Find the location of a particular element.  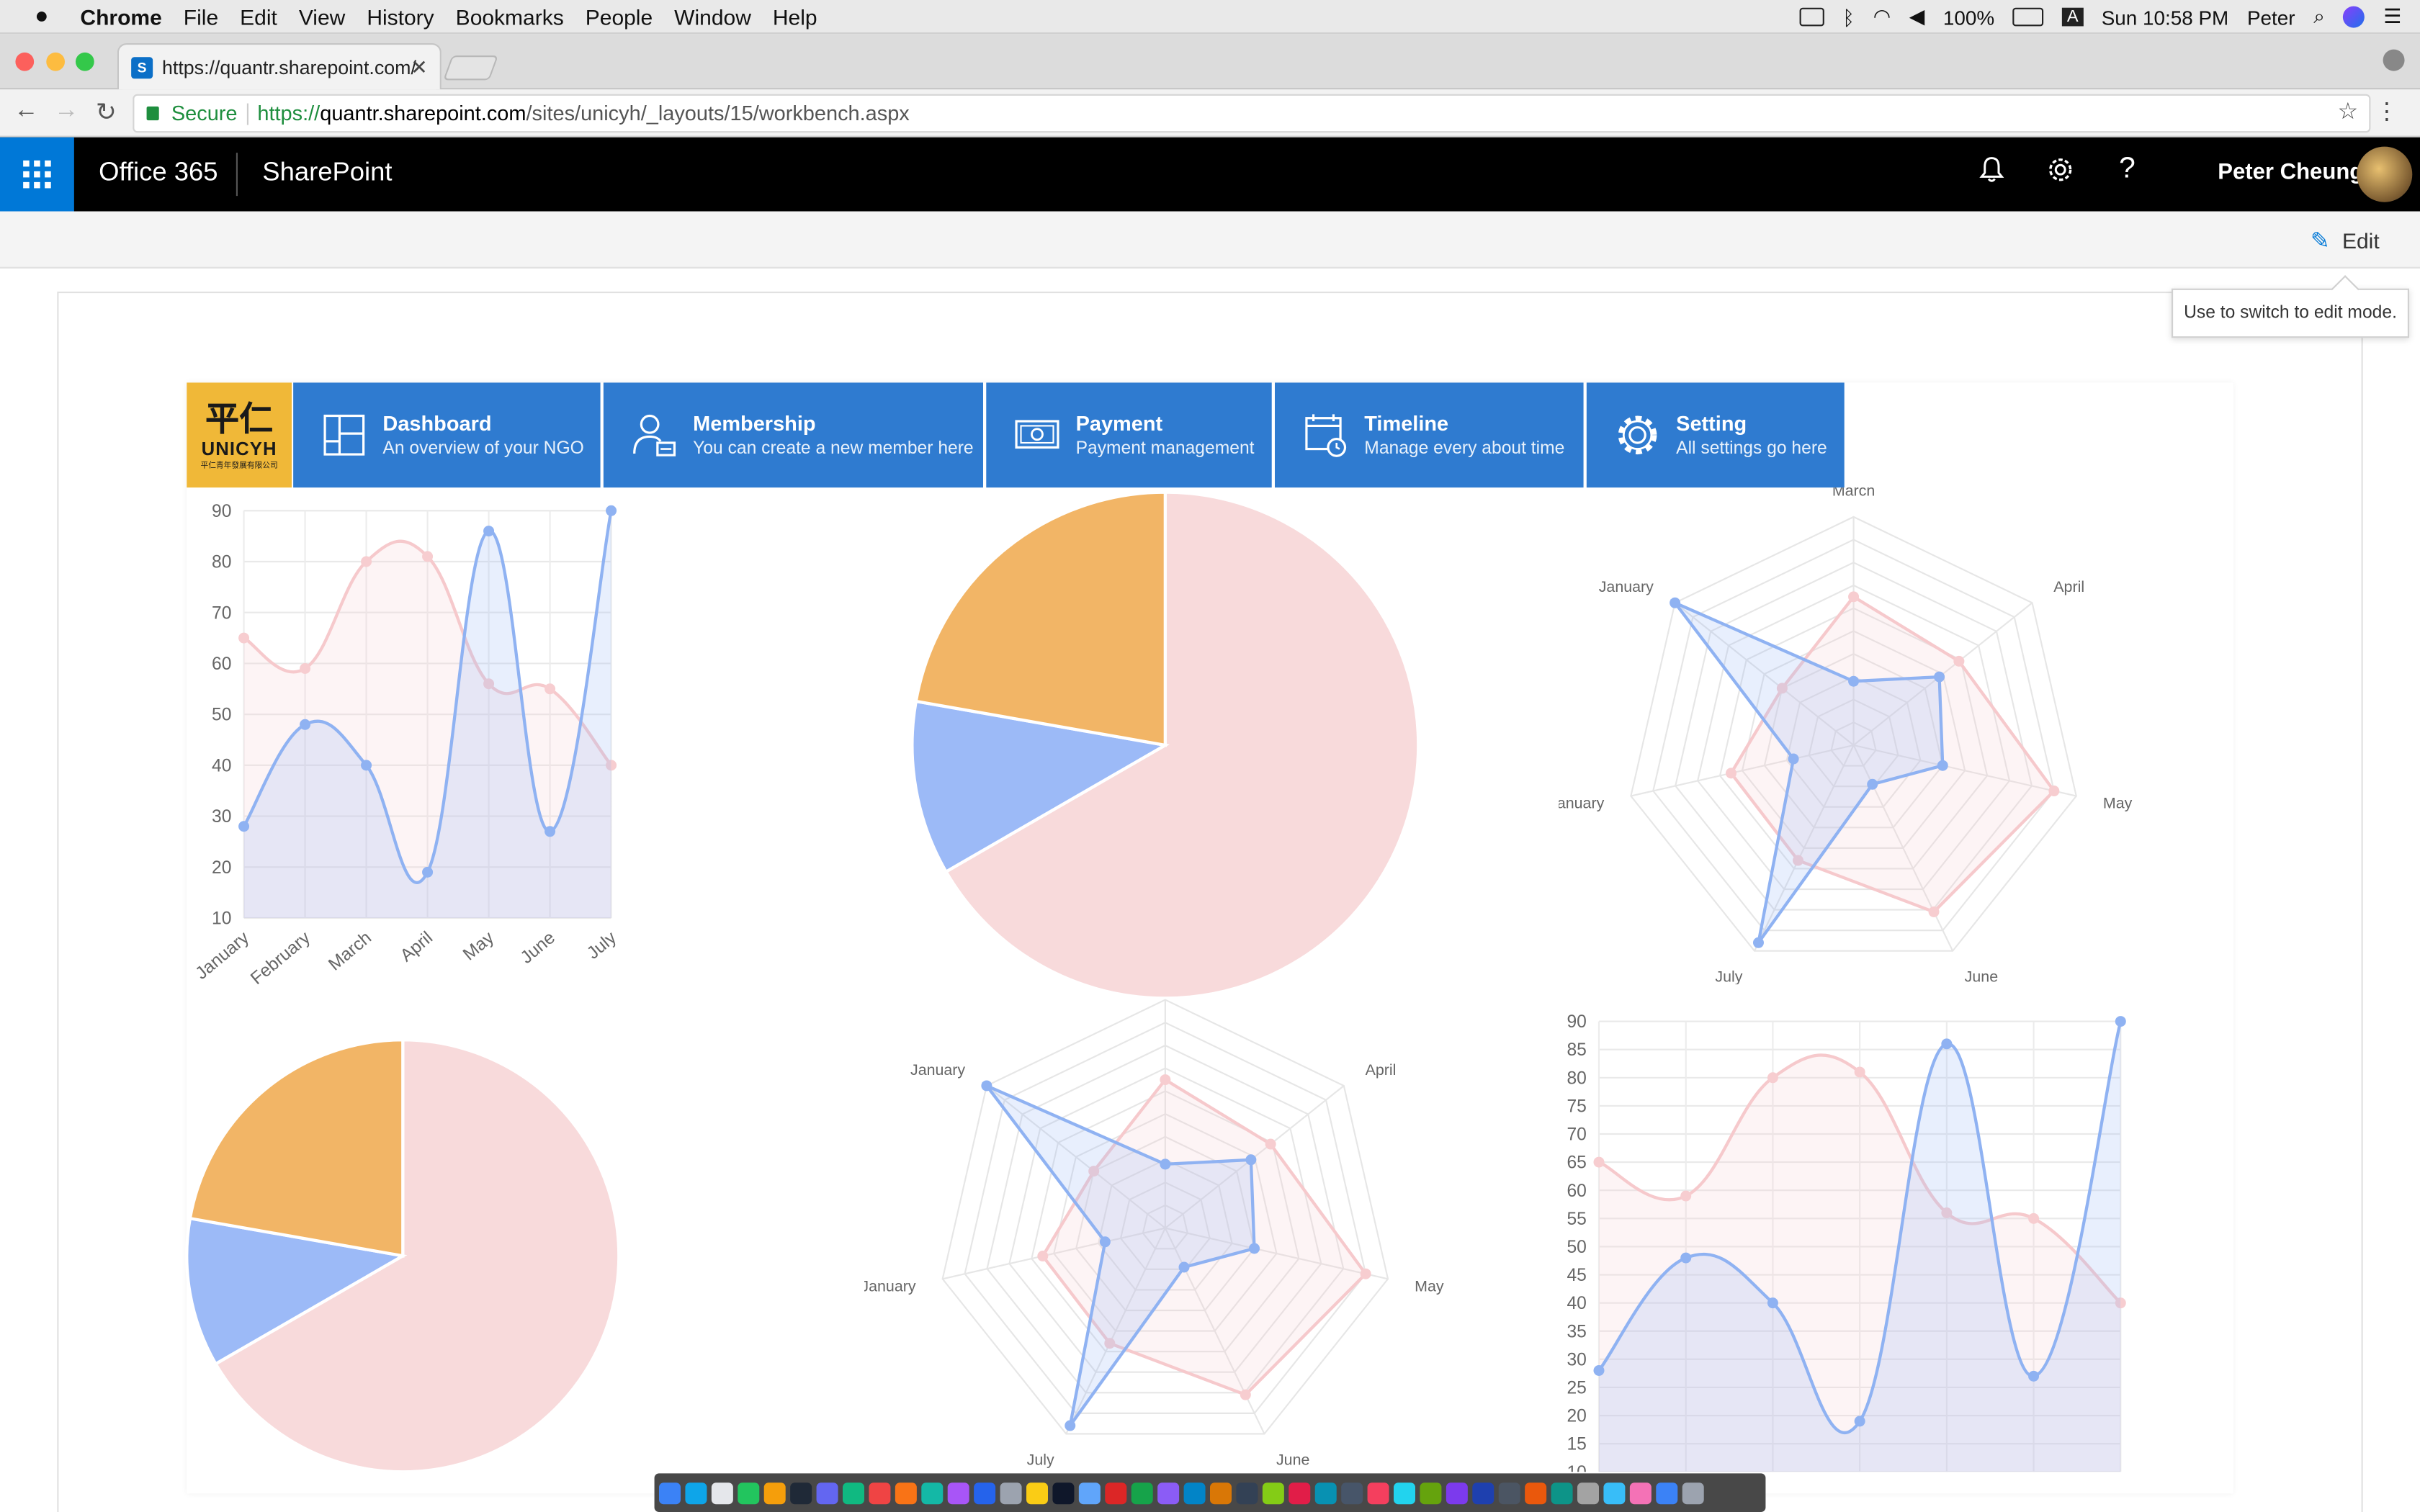

battery-icon is located at coordinates (2028, 17).